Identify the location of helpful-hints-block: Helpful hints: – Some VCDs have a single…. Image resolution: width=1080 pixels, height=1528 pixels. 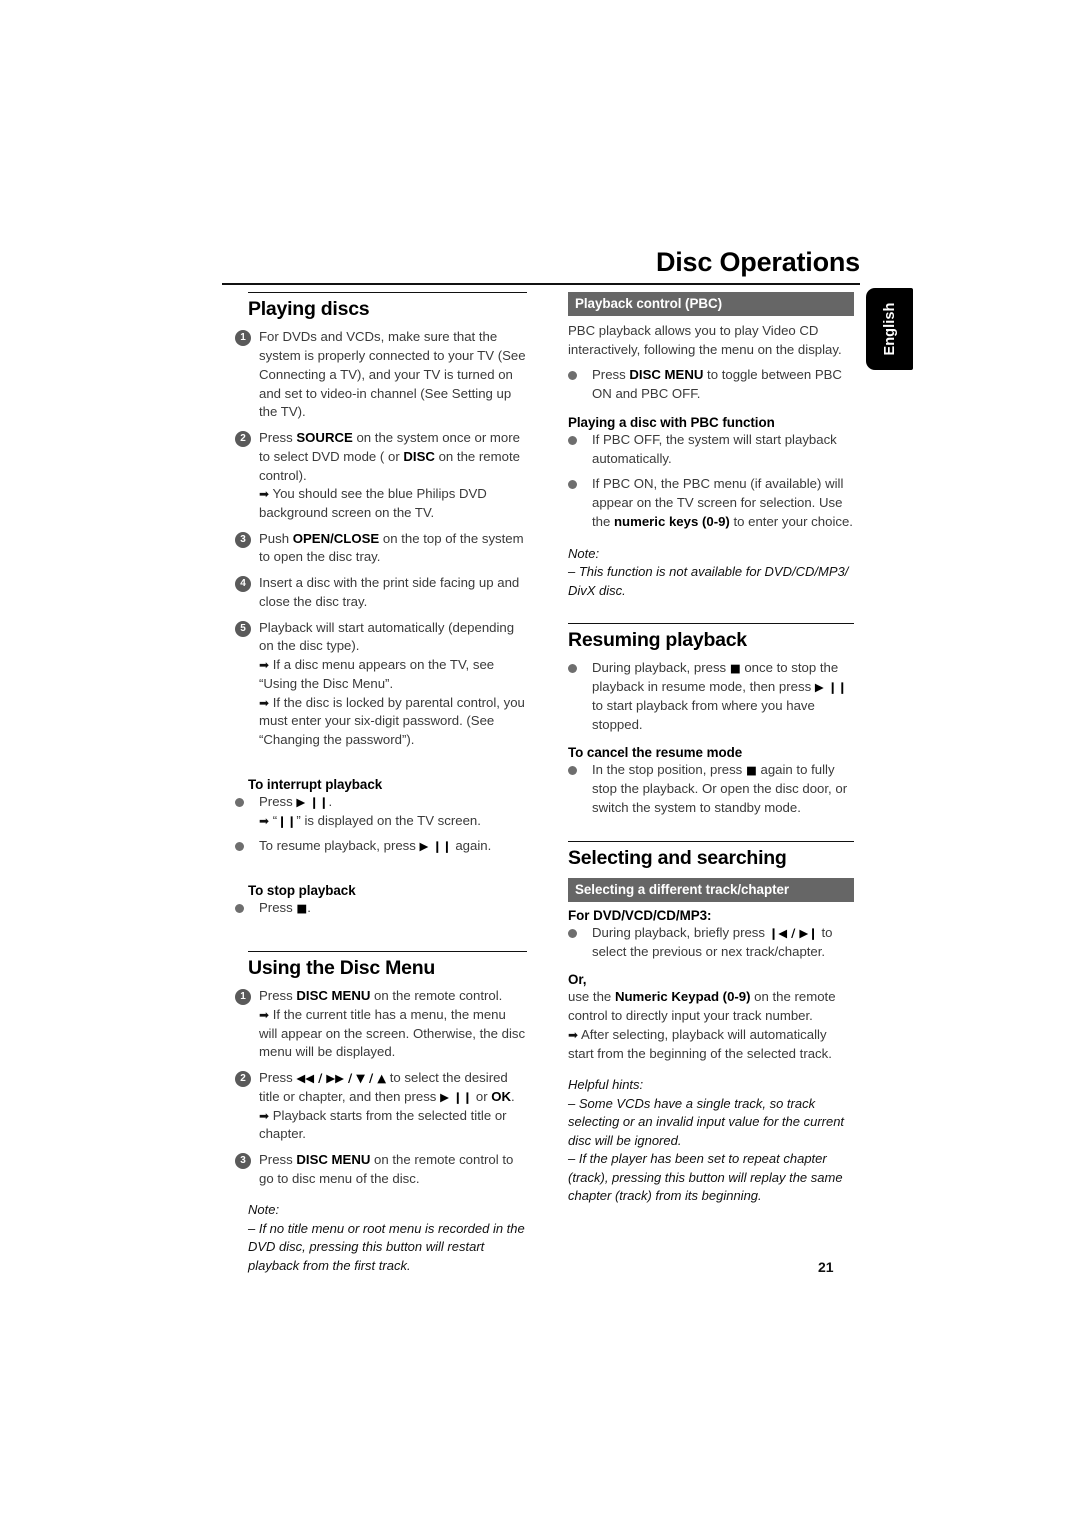
(711, 1140).